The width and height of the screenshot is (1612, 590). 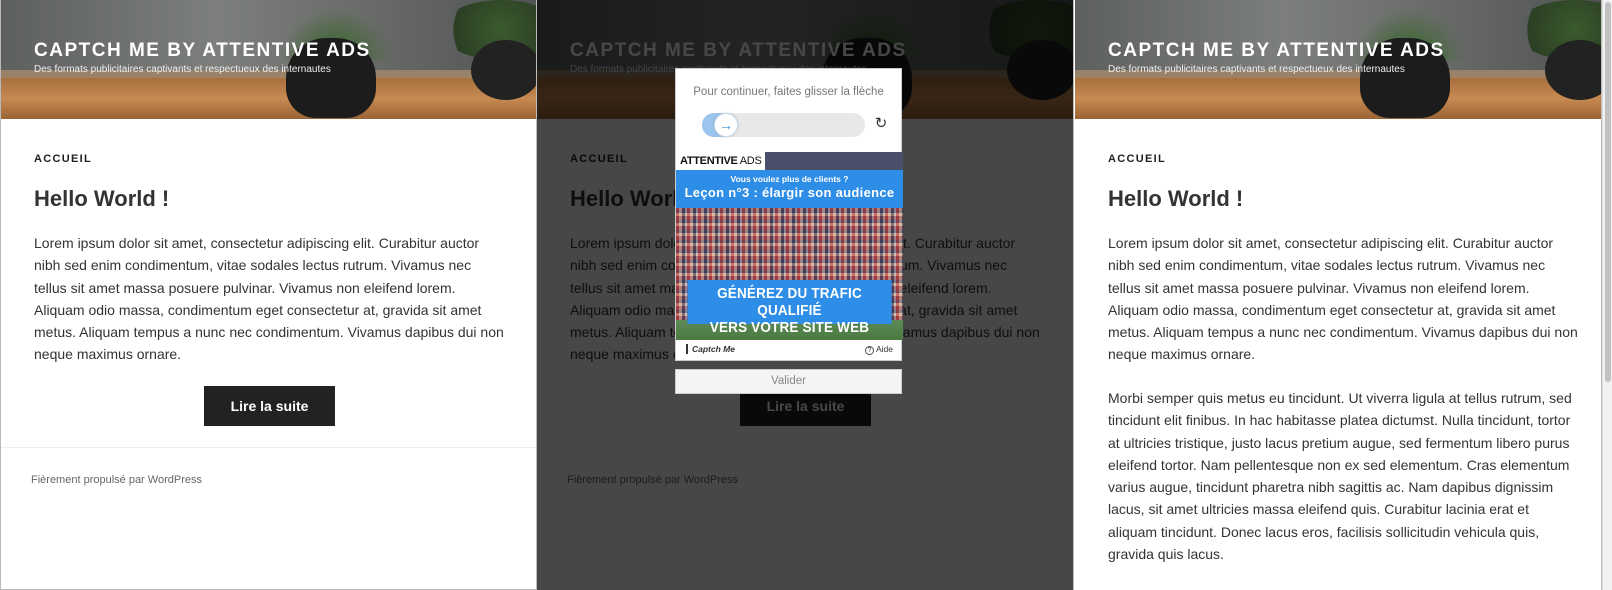 I want to click on ad-question: Vous voulez plus de clients ?, so click(x=789, y=179).